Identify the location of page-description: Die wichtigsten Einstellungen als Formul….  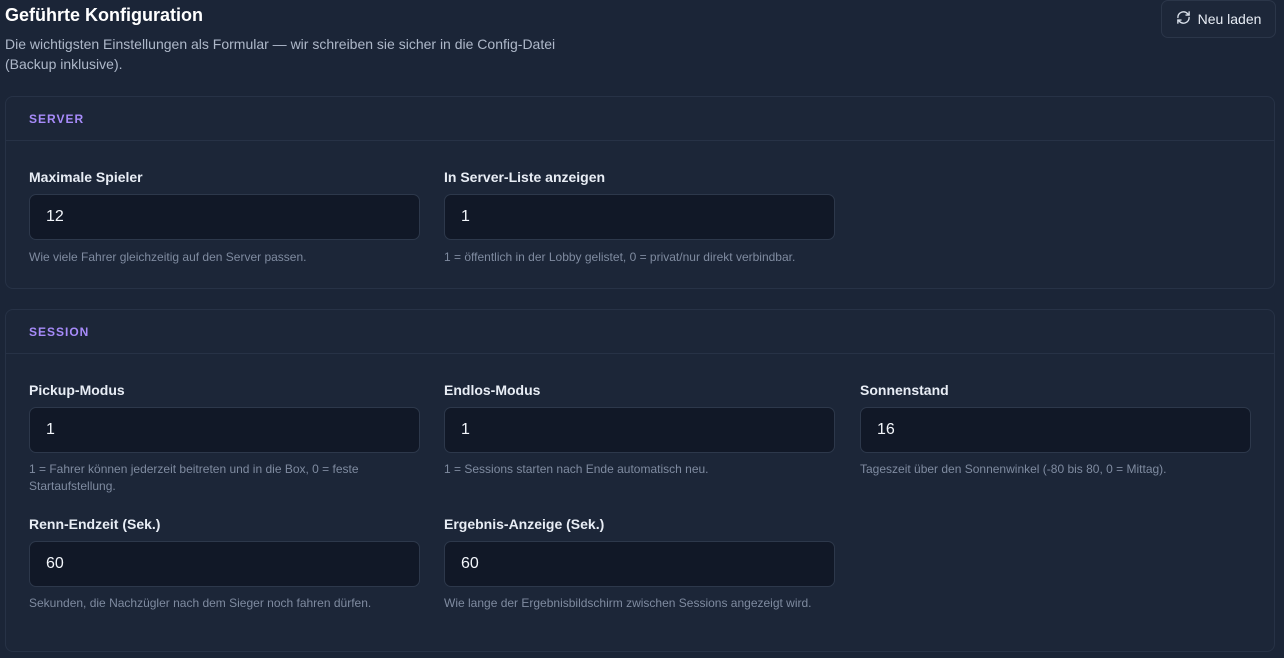
(280, 54).